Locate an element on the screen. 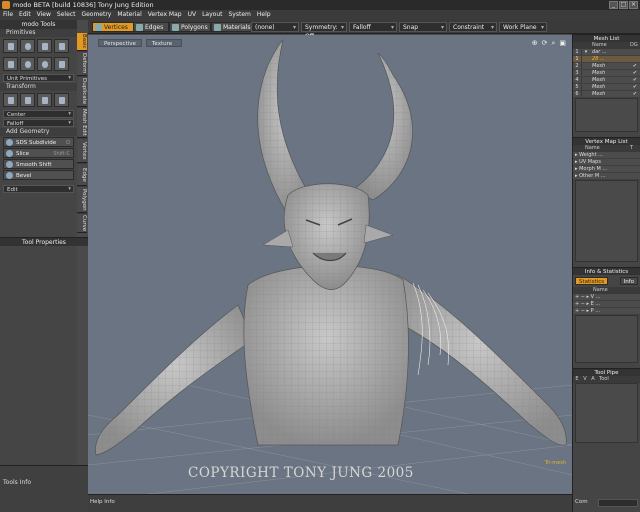 This screenshot has height=512, width=640. constraint-dropdown: Constraint is located at coordinates (473, 27).